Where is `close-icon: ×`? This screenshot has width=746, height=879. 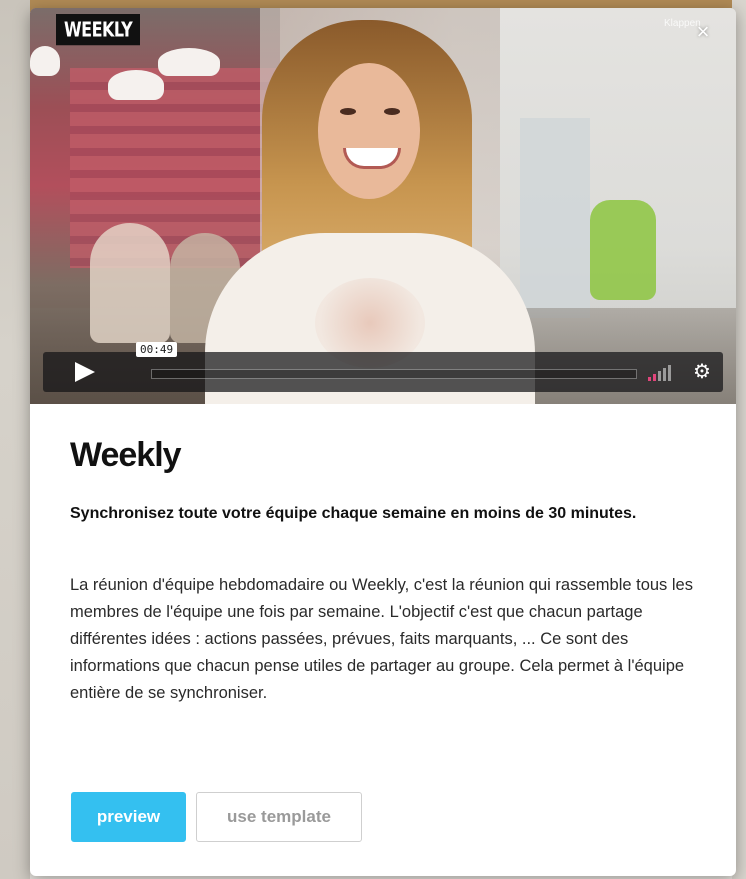
close-icon: × is located at coordinates (703, 32).